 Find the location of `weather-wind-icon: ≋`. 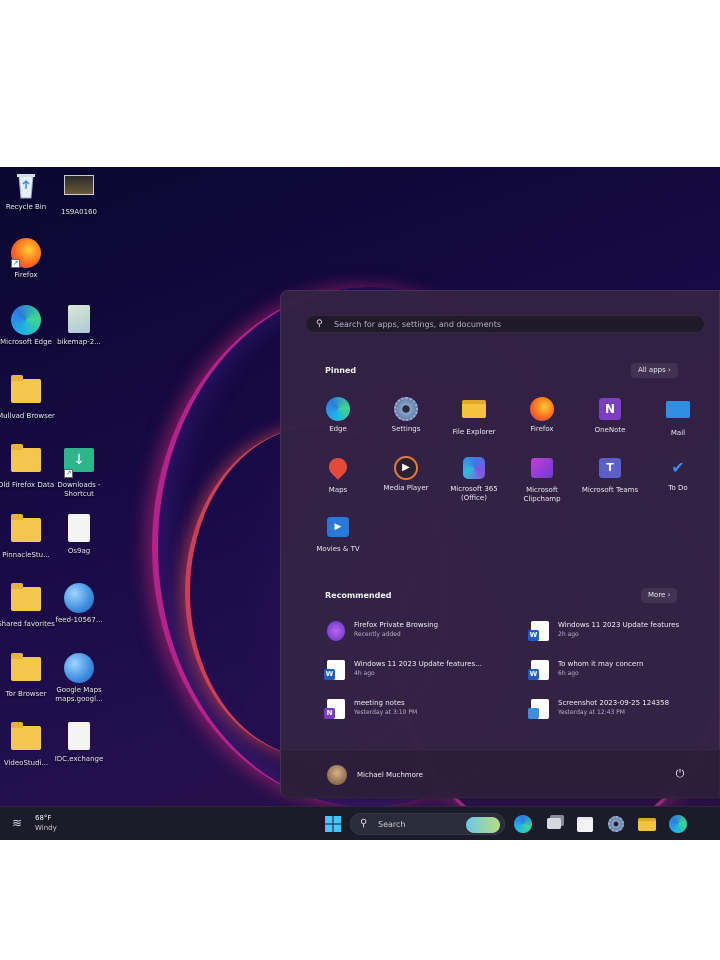

weather-wind-icon: ≋ is located at coordinates (21, 823).